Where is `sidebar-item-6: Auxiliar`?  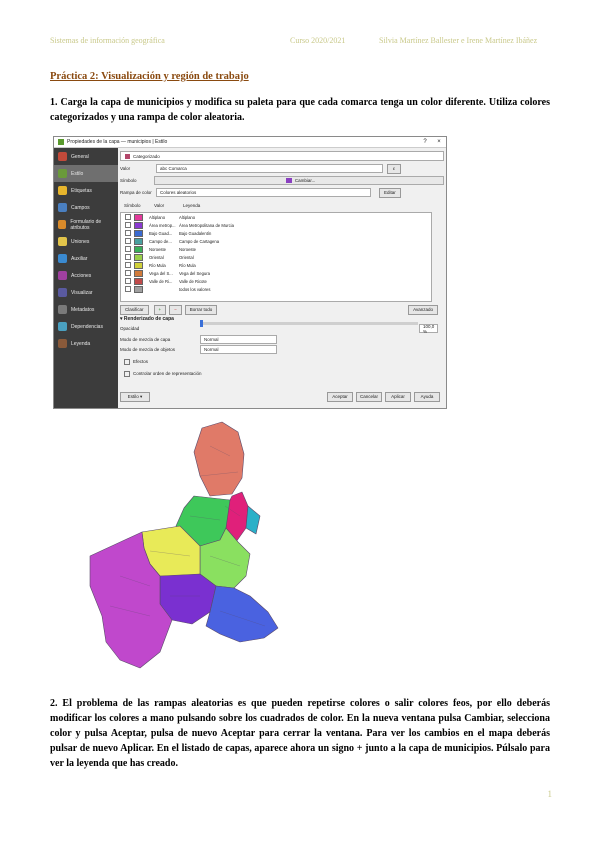
sidebar-item-6: Auxiliar is located at coordinates (86, 258).